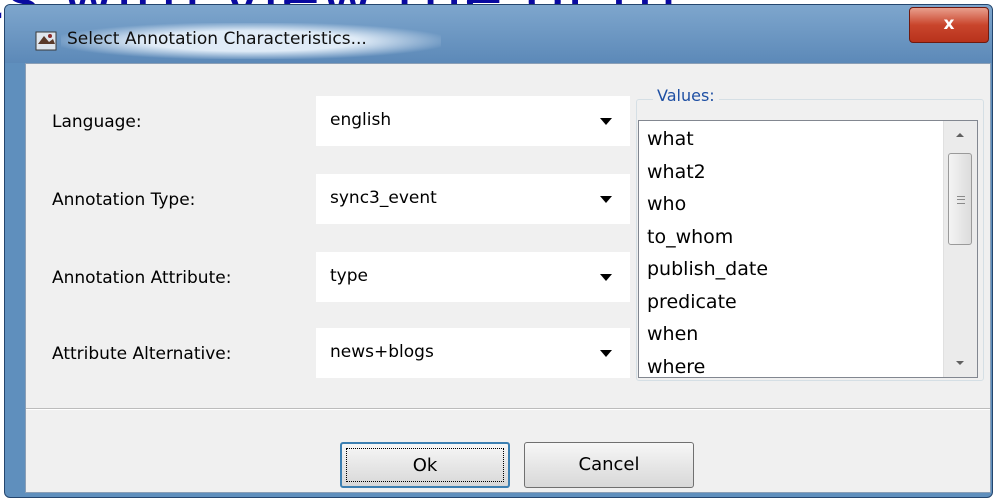  What do you see at coordinates (707, 269) in the screenshot?
I see `list-item: publish_date` at bounding box center [707, 269].